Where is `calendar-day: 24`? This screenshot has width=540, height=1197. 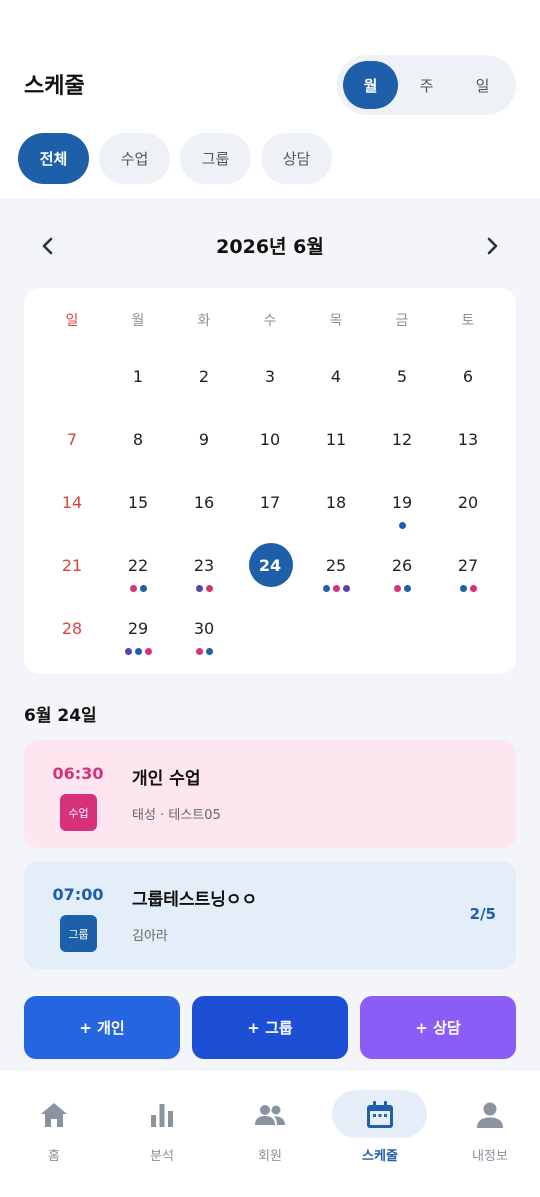
calendar-day: 24 is located at coordinates (270, 572).